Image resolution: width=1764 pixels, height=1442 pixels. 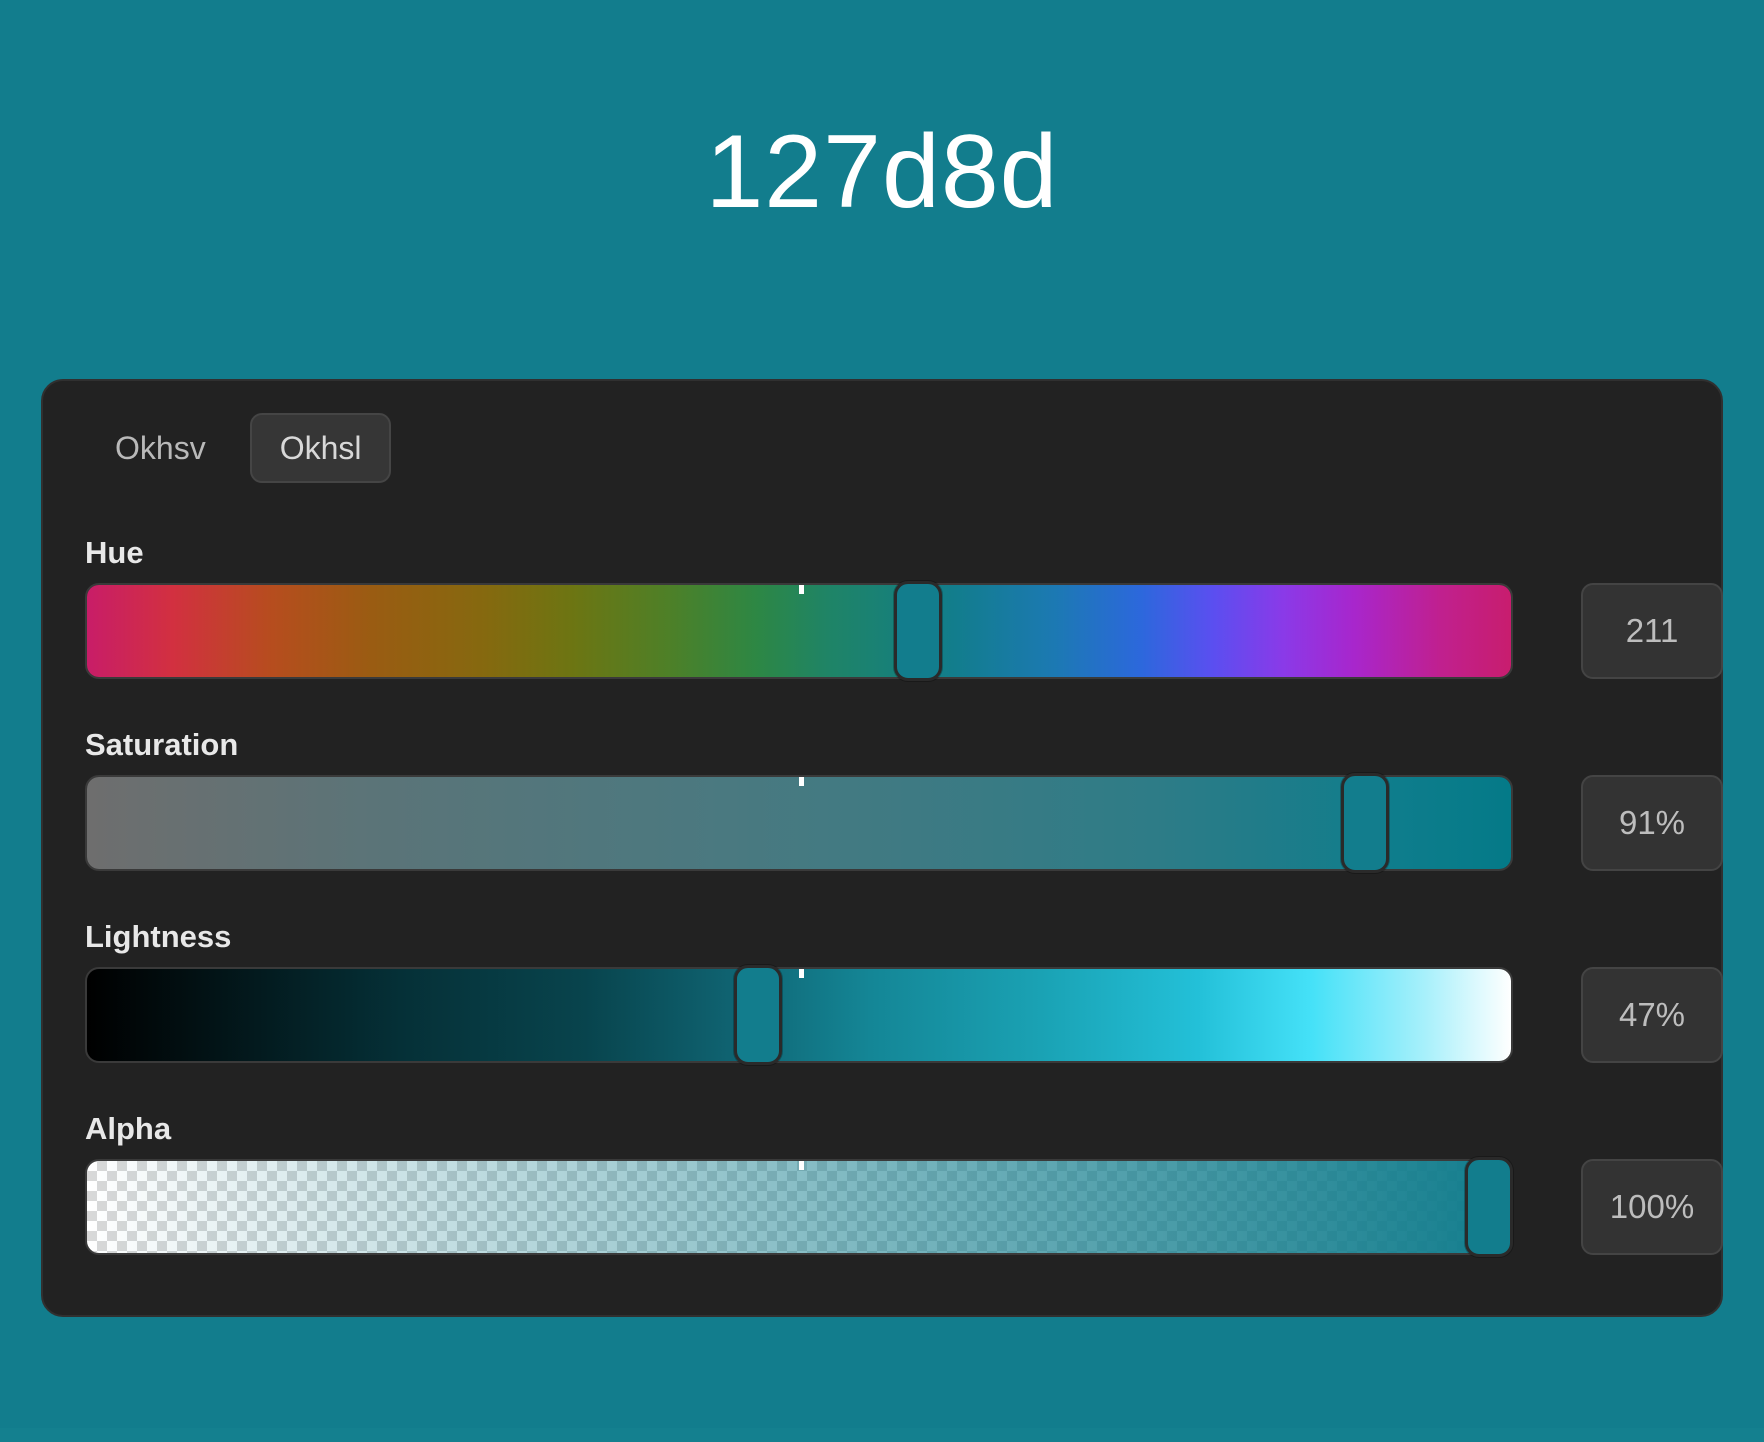 I want to click on saturation-gradient, so click(x=799, y=823).